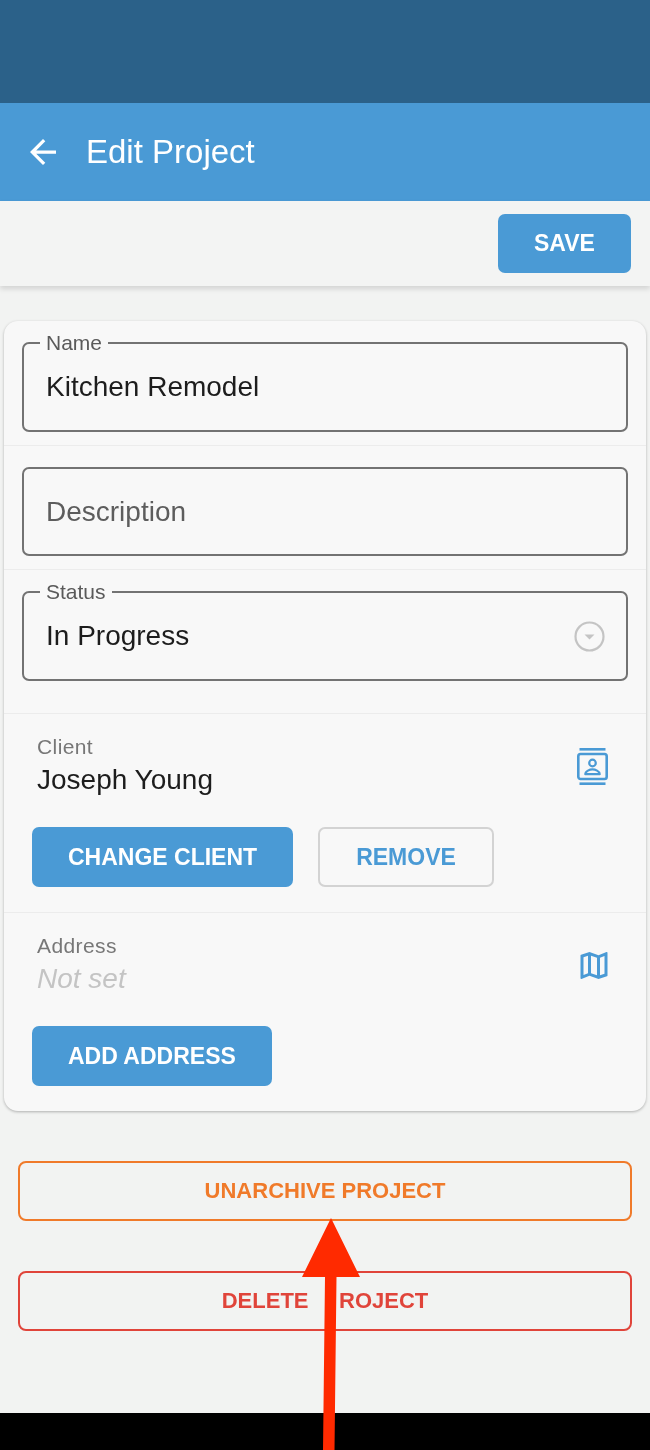 The height and width of the screenshot is (1450, 650). I want to click on section-label: Client, so click(66, 747).